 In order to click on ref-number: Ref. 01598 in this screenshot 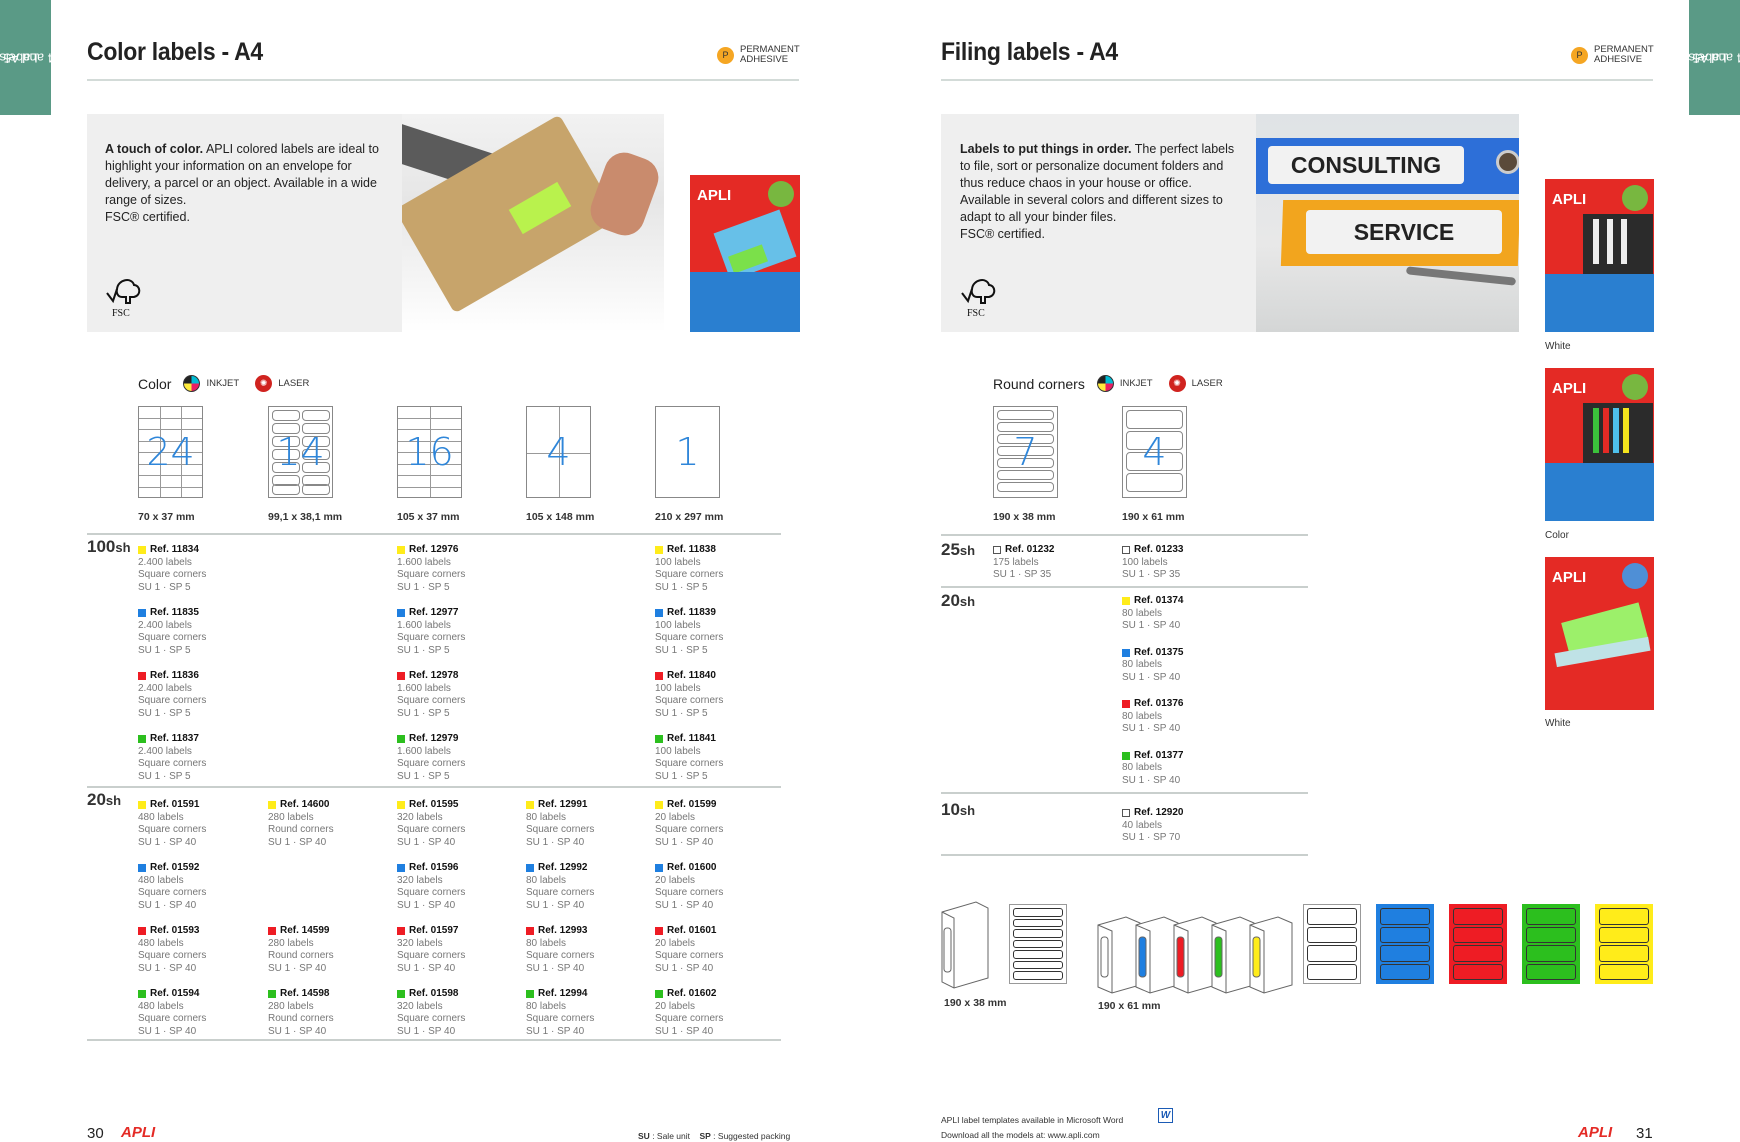, I will do `click(434, 993)`.